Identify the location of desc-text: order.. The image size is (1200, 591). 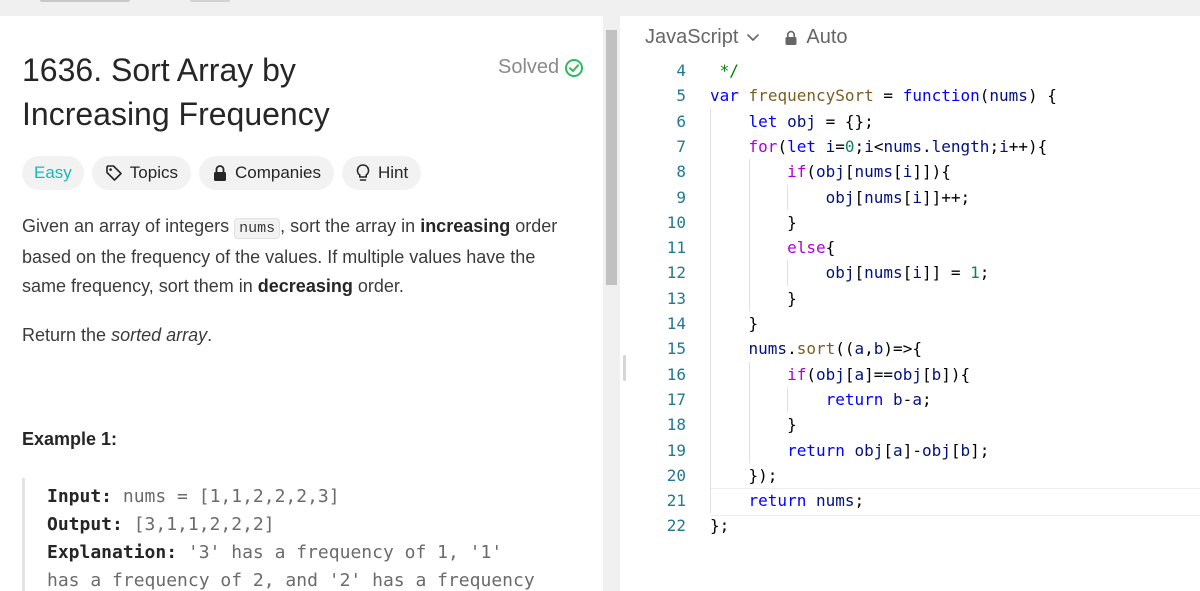
(378, 286).